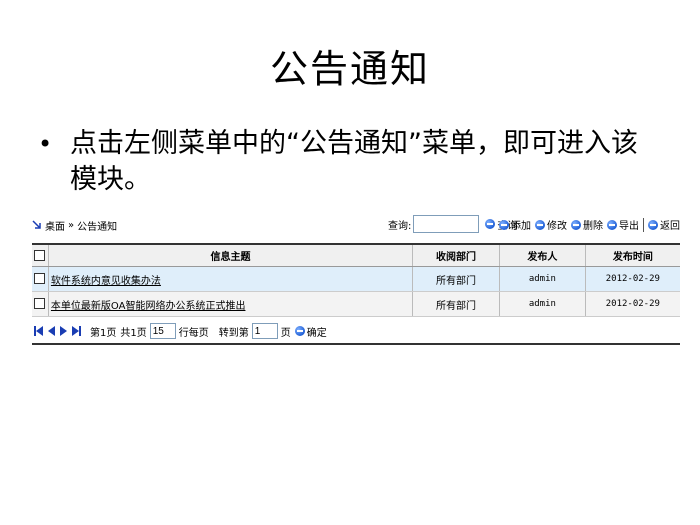 The image size is (700, 525). Describe the element at coordinates (400, 226) in the screenshot. I see `search-label: 查询:` at that location.